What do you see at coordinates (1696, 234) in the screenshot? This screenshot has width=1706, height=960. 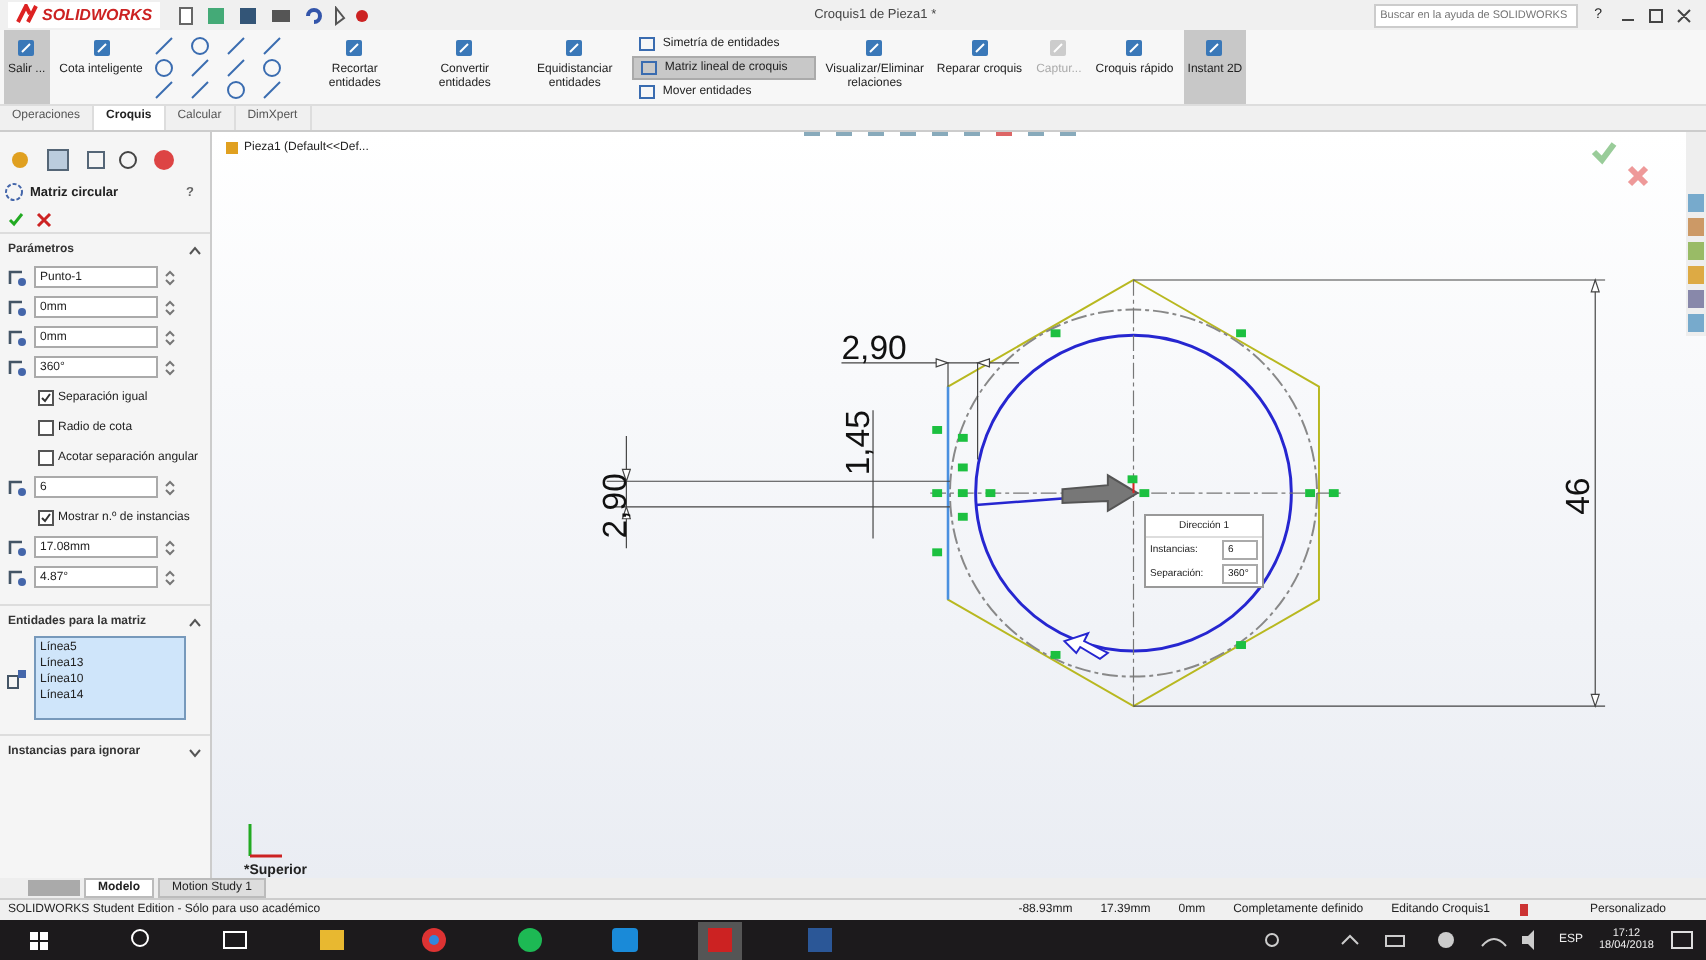 I see `task-pane-icons` at bounding box center [1696, 234].